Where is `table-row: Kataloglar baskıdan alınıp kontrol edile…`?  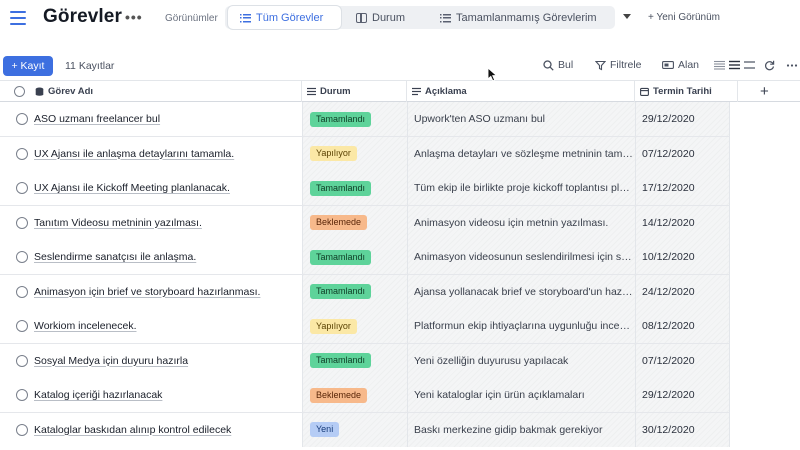
table-row: Kataloglar baskıdan alınıp kontrol edile… is located at coordinates (365, 429).